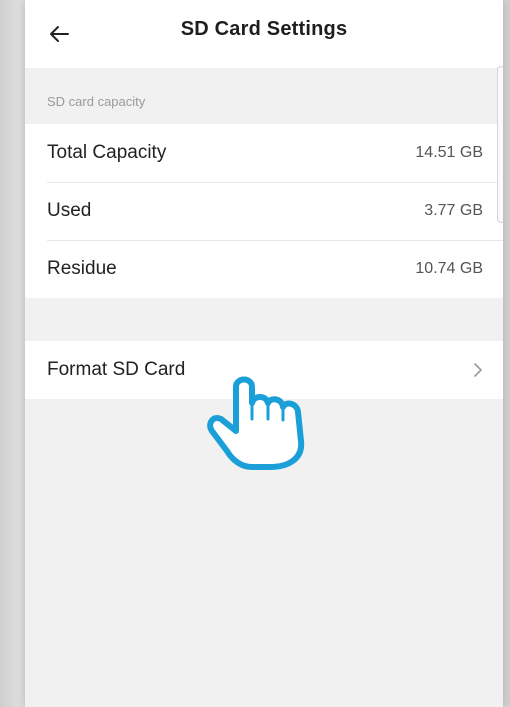 This screenshot has height=707, width=510. I want to click on app-header: SD Card Settings, so click(264, 34).